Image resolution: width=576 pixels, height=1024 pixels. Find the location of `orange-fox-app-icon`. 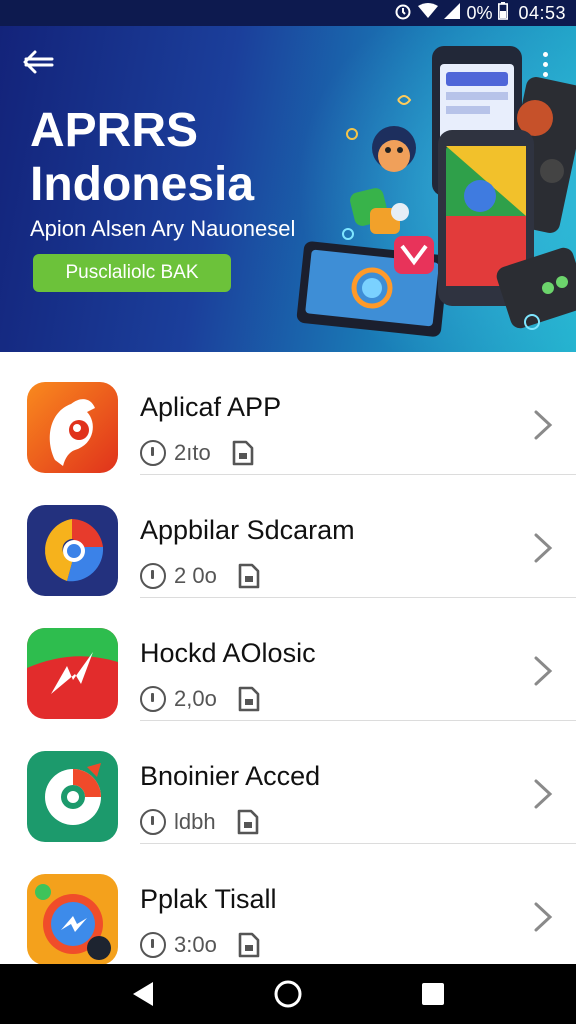

orange-fox-app-icon is located at coordinates (72, 427).